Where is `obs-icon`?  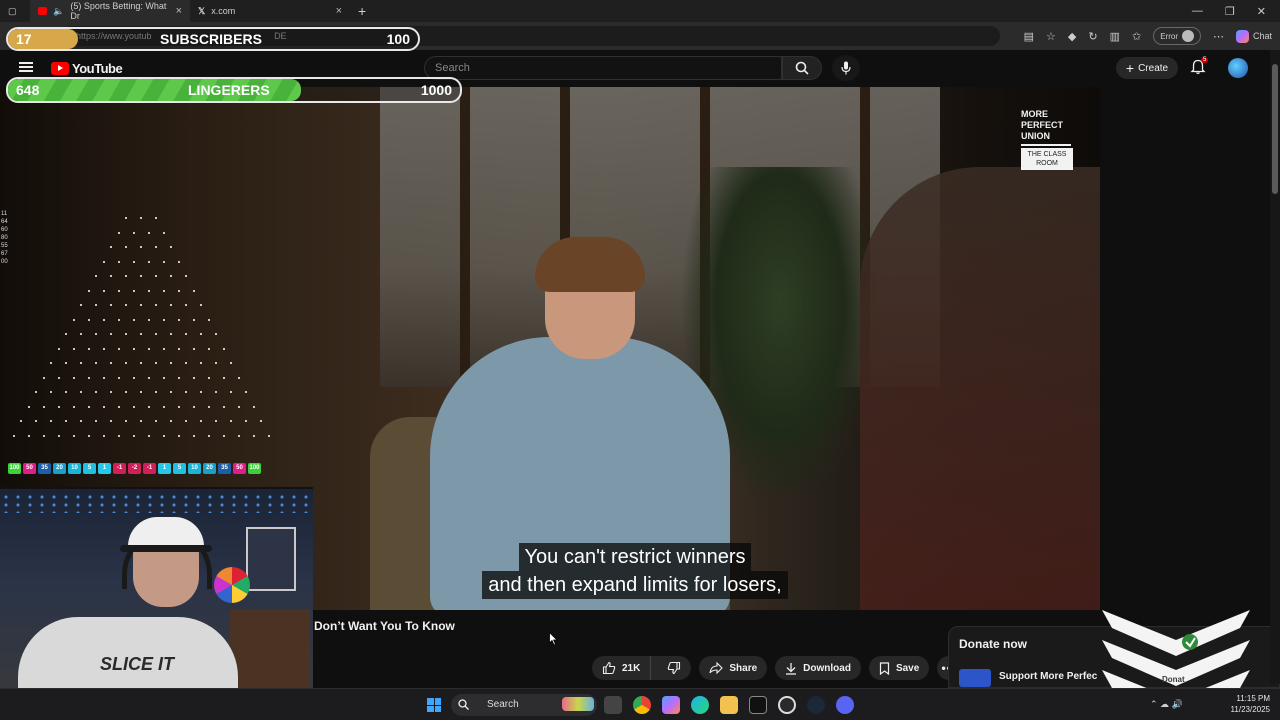
obs-icon is located at coordinates (787, 705).